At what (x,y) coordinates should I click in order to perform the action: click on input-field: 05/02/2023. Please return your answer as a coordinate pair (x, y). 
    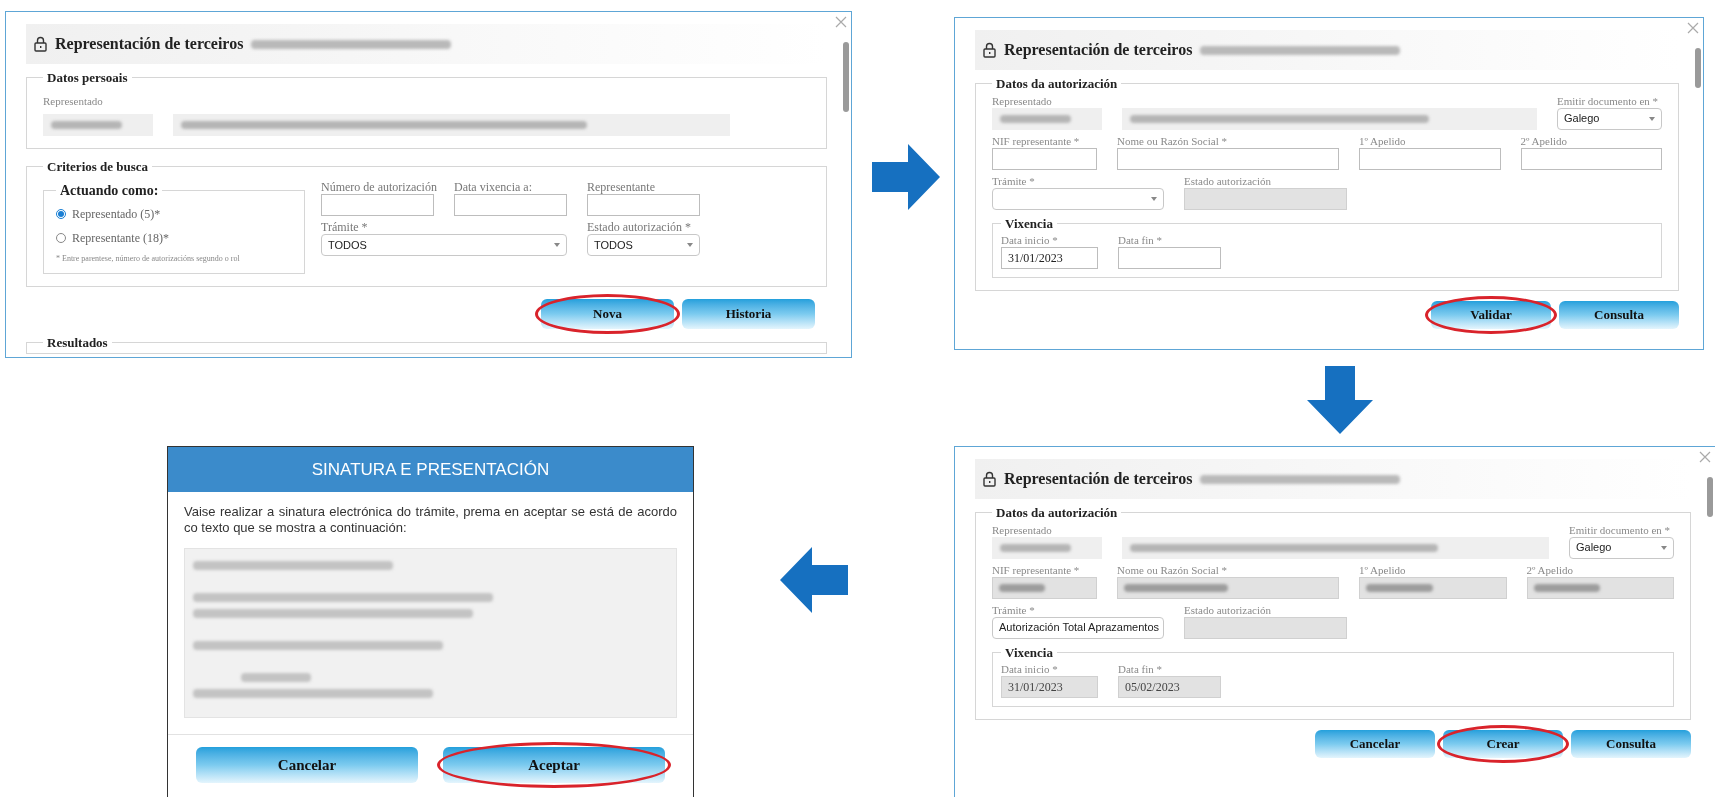
    Looking at the image, I should click on (1169, 687).